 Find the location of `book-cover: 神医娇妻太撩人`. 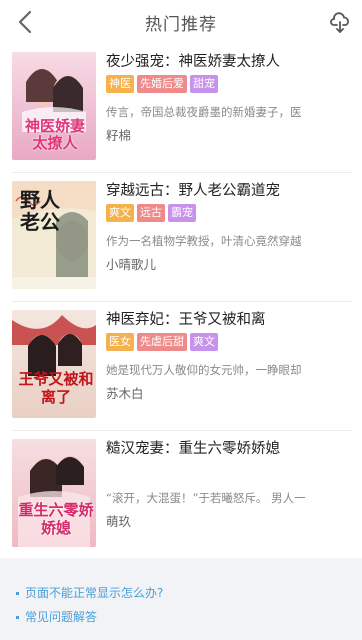

book-cover: 神医娇妻太撩人 is located at coordinates (54, 106).